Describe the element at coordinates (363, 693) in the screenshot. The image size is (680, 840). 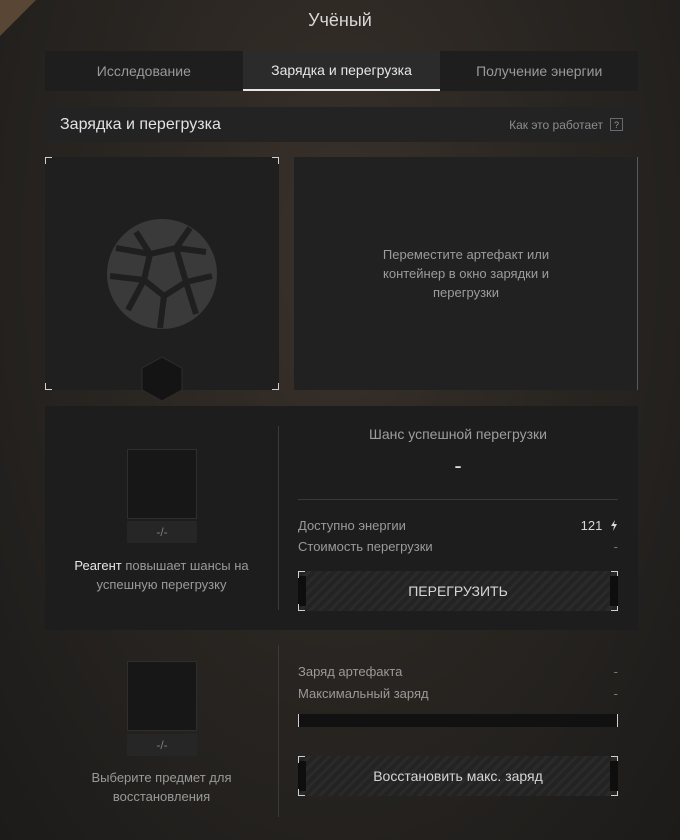
I see `max-charge-label: Максимальный заряд` at that location.